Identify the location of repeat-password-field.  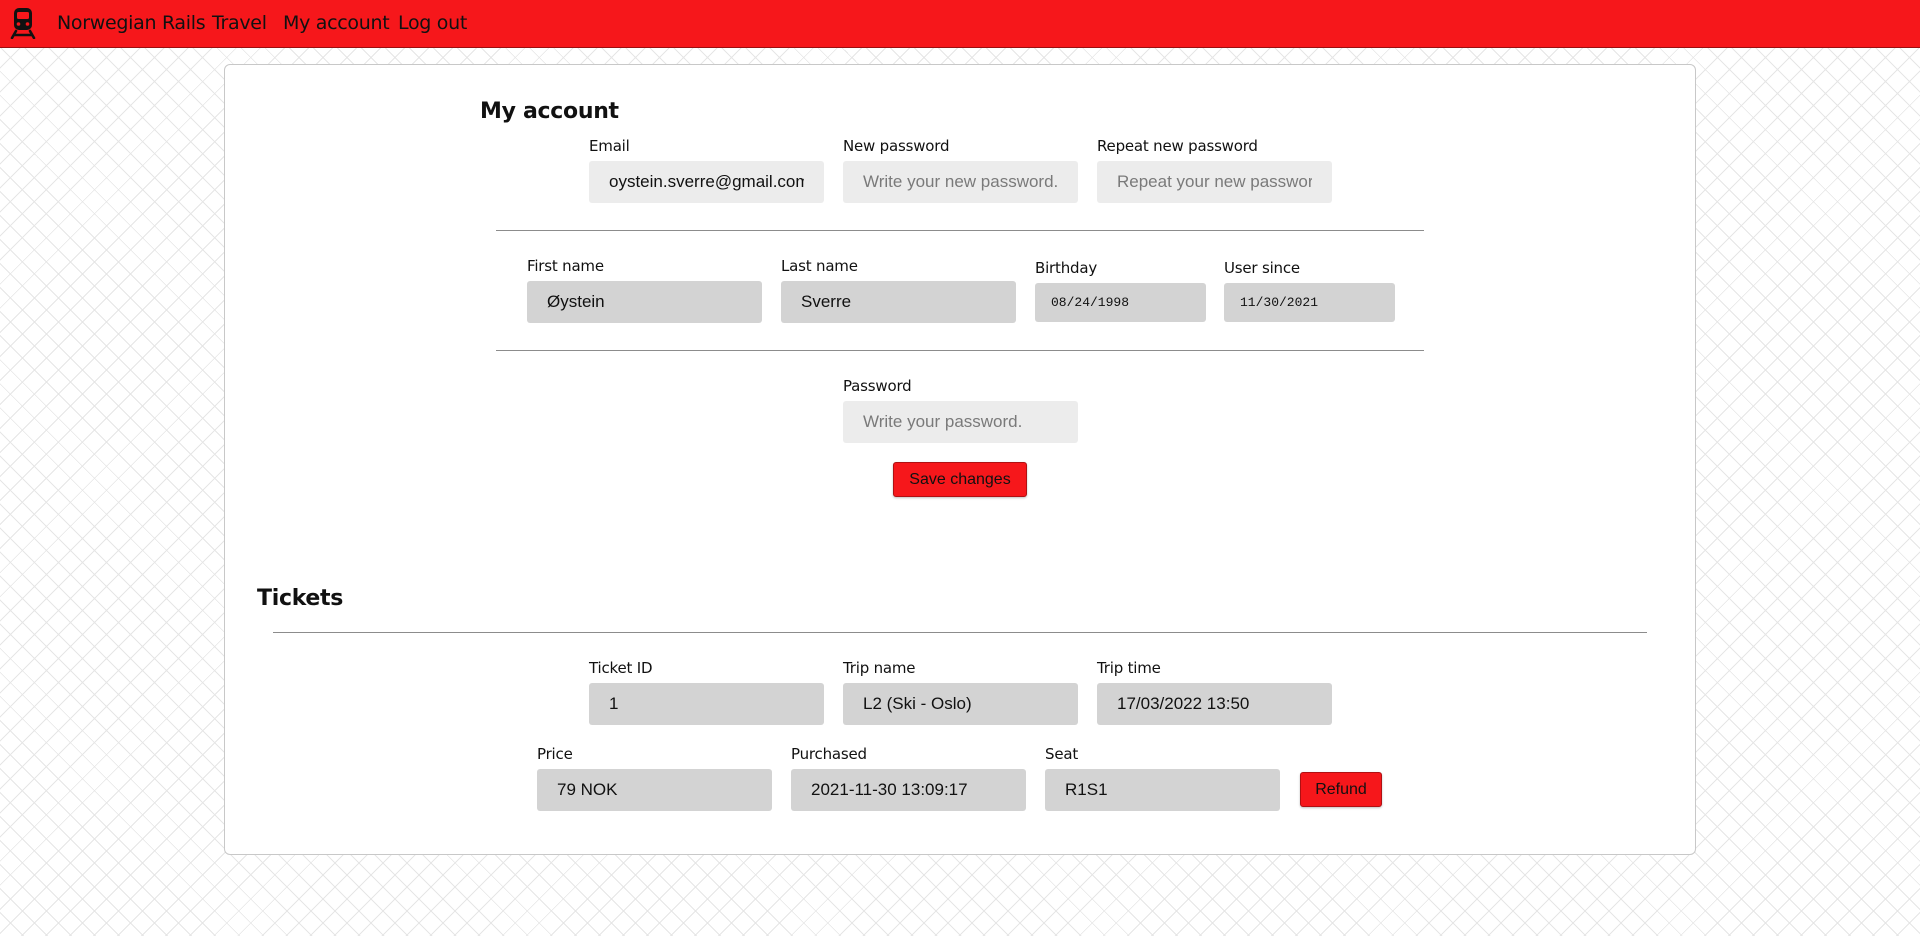
(1214, 182).